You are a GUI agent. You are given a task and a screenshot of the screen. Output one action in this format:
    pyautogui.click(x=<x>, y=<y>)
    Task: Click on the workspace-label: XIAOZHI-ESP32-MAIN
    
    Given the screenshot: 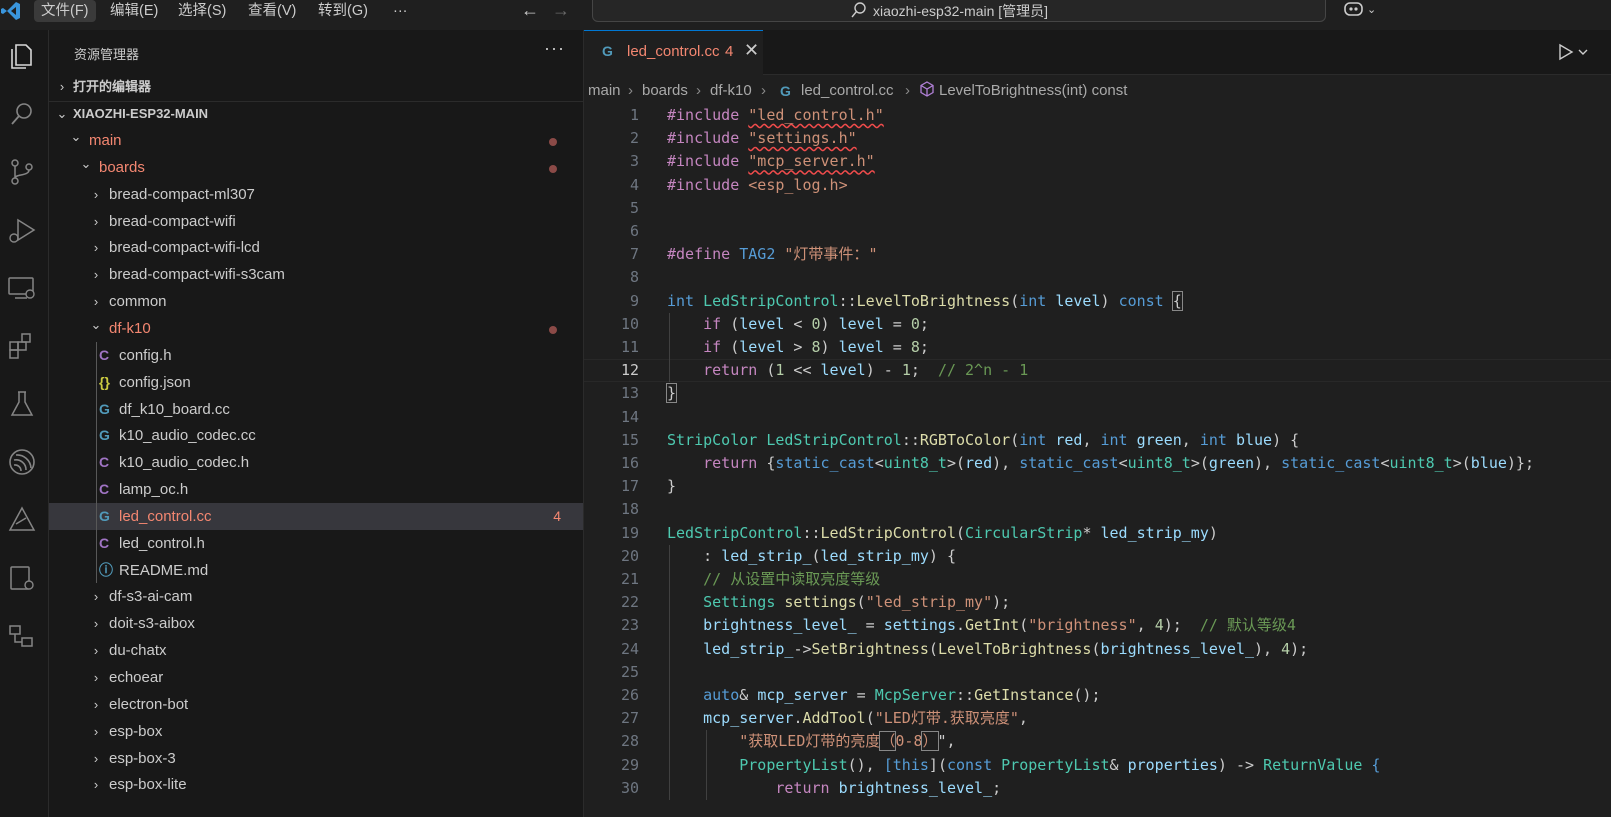 What is the action you would take?
    pyautogui.click(x=141, y=113)
    